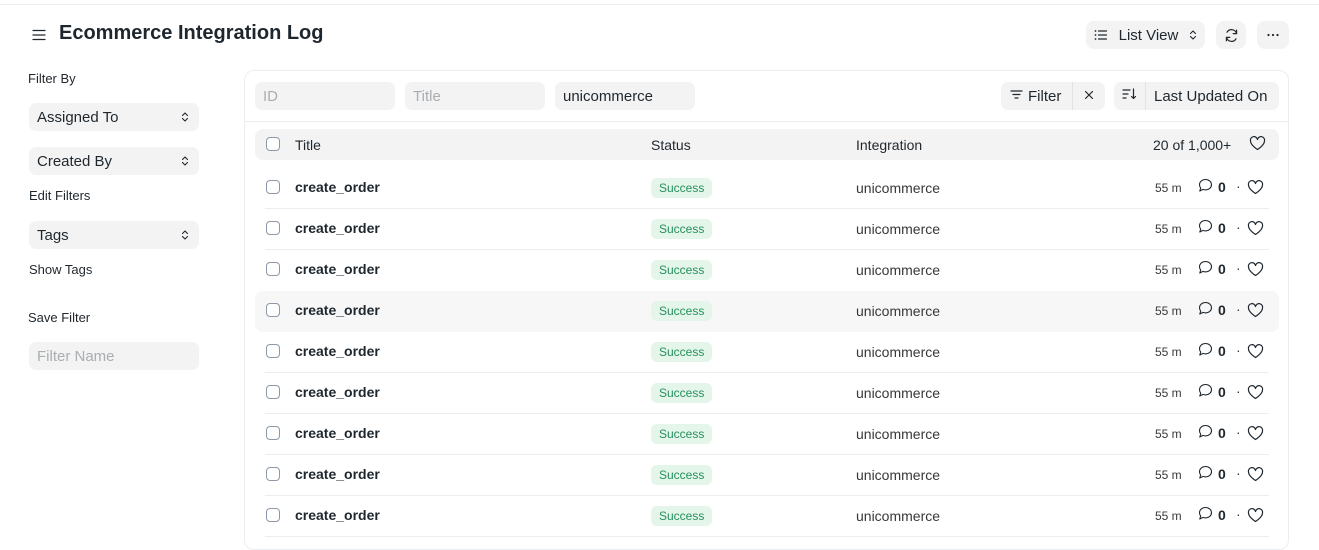 The width and height of the screenshot is (1319, 550). I want to click on created-by-select: Created By, so click(114, 161).